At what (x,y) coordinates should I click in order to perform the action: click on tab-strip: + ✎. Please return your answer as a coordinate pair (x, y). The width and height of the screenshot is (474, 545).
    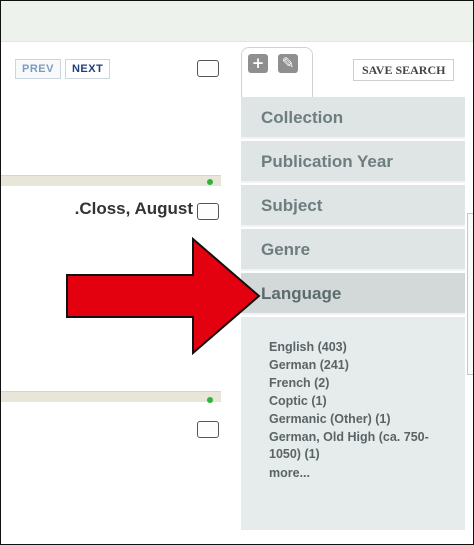
    Looking at the image, I should click on (277, 72).